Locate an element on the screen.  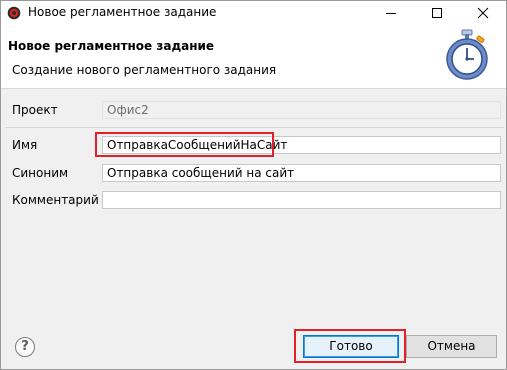
header-subtitle: Создание нового регламентного задания is located at coordinates (144, 70).